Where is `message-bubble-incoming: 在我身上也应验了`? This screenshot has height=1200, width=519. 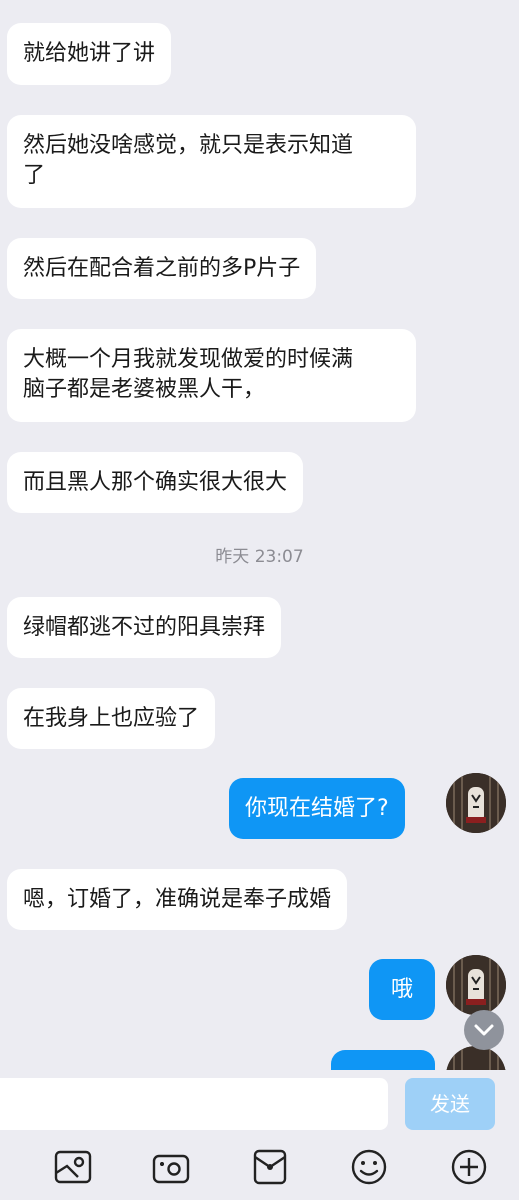
message-bubble-incoming: 在我身上也应验了 is located at coordinates (111, 718).